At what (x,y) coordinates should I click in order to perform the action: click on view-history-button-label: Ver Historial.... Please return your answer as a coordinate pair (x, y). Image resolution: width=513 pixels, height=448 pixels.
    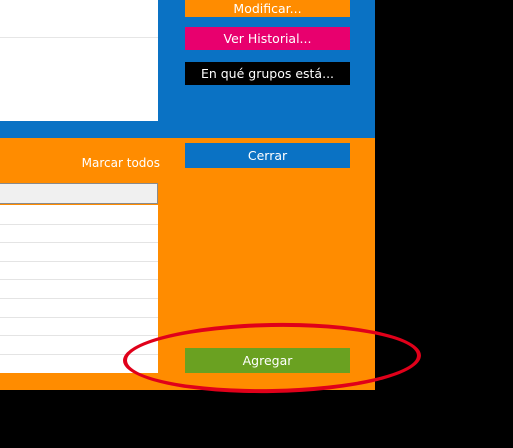
    Looking at the image, I should click on (267, 38).